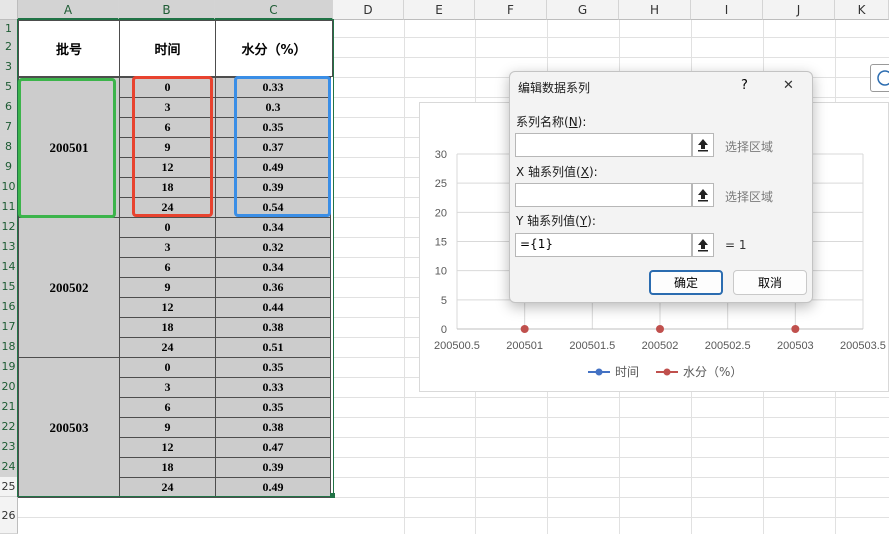  I want to click on row-header-26: 26, so click(9, 515).